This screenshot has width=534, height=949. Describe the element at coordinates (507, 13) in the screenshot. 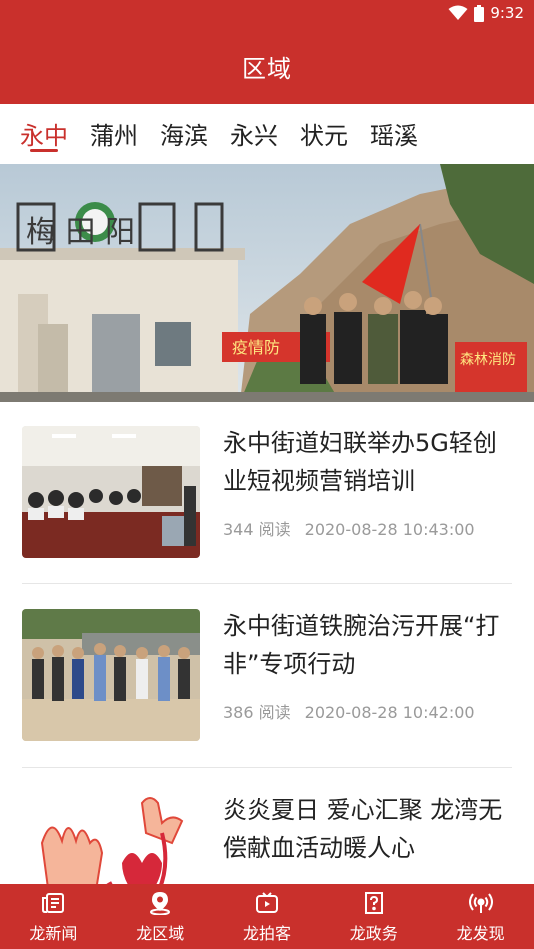

I see `status-time: 9:32` at that location.